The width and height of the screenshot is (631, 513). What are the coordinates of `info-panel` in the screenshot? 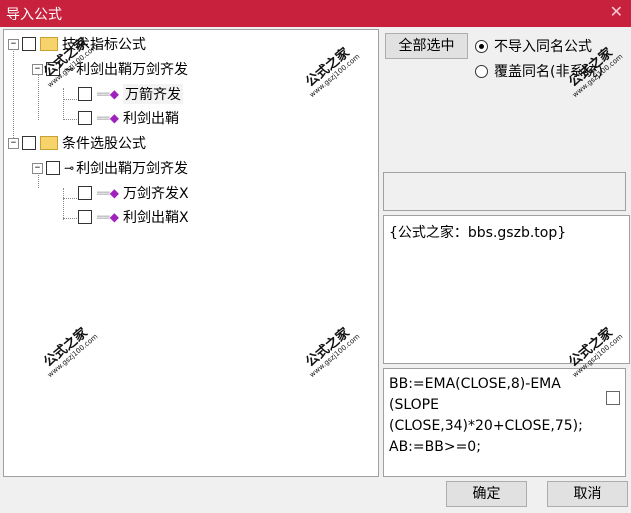 It's located at (504, 191).